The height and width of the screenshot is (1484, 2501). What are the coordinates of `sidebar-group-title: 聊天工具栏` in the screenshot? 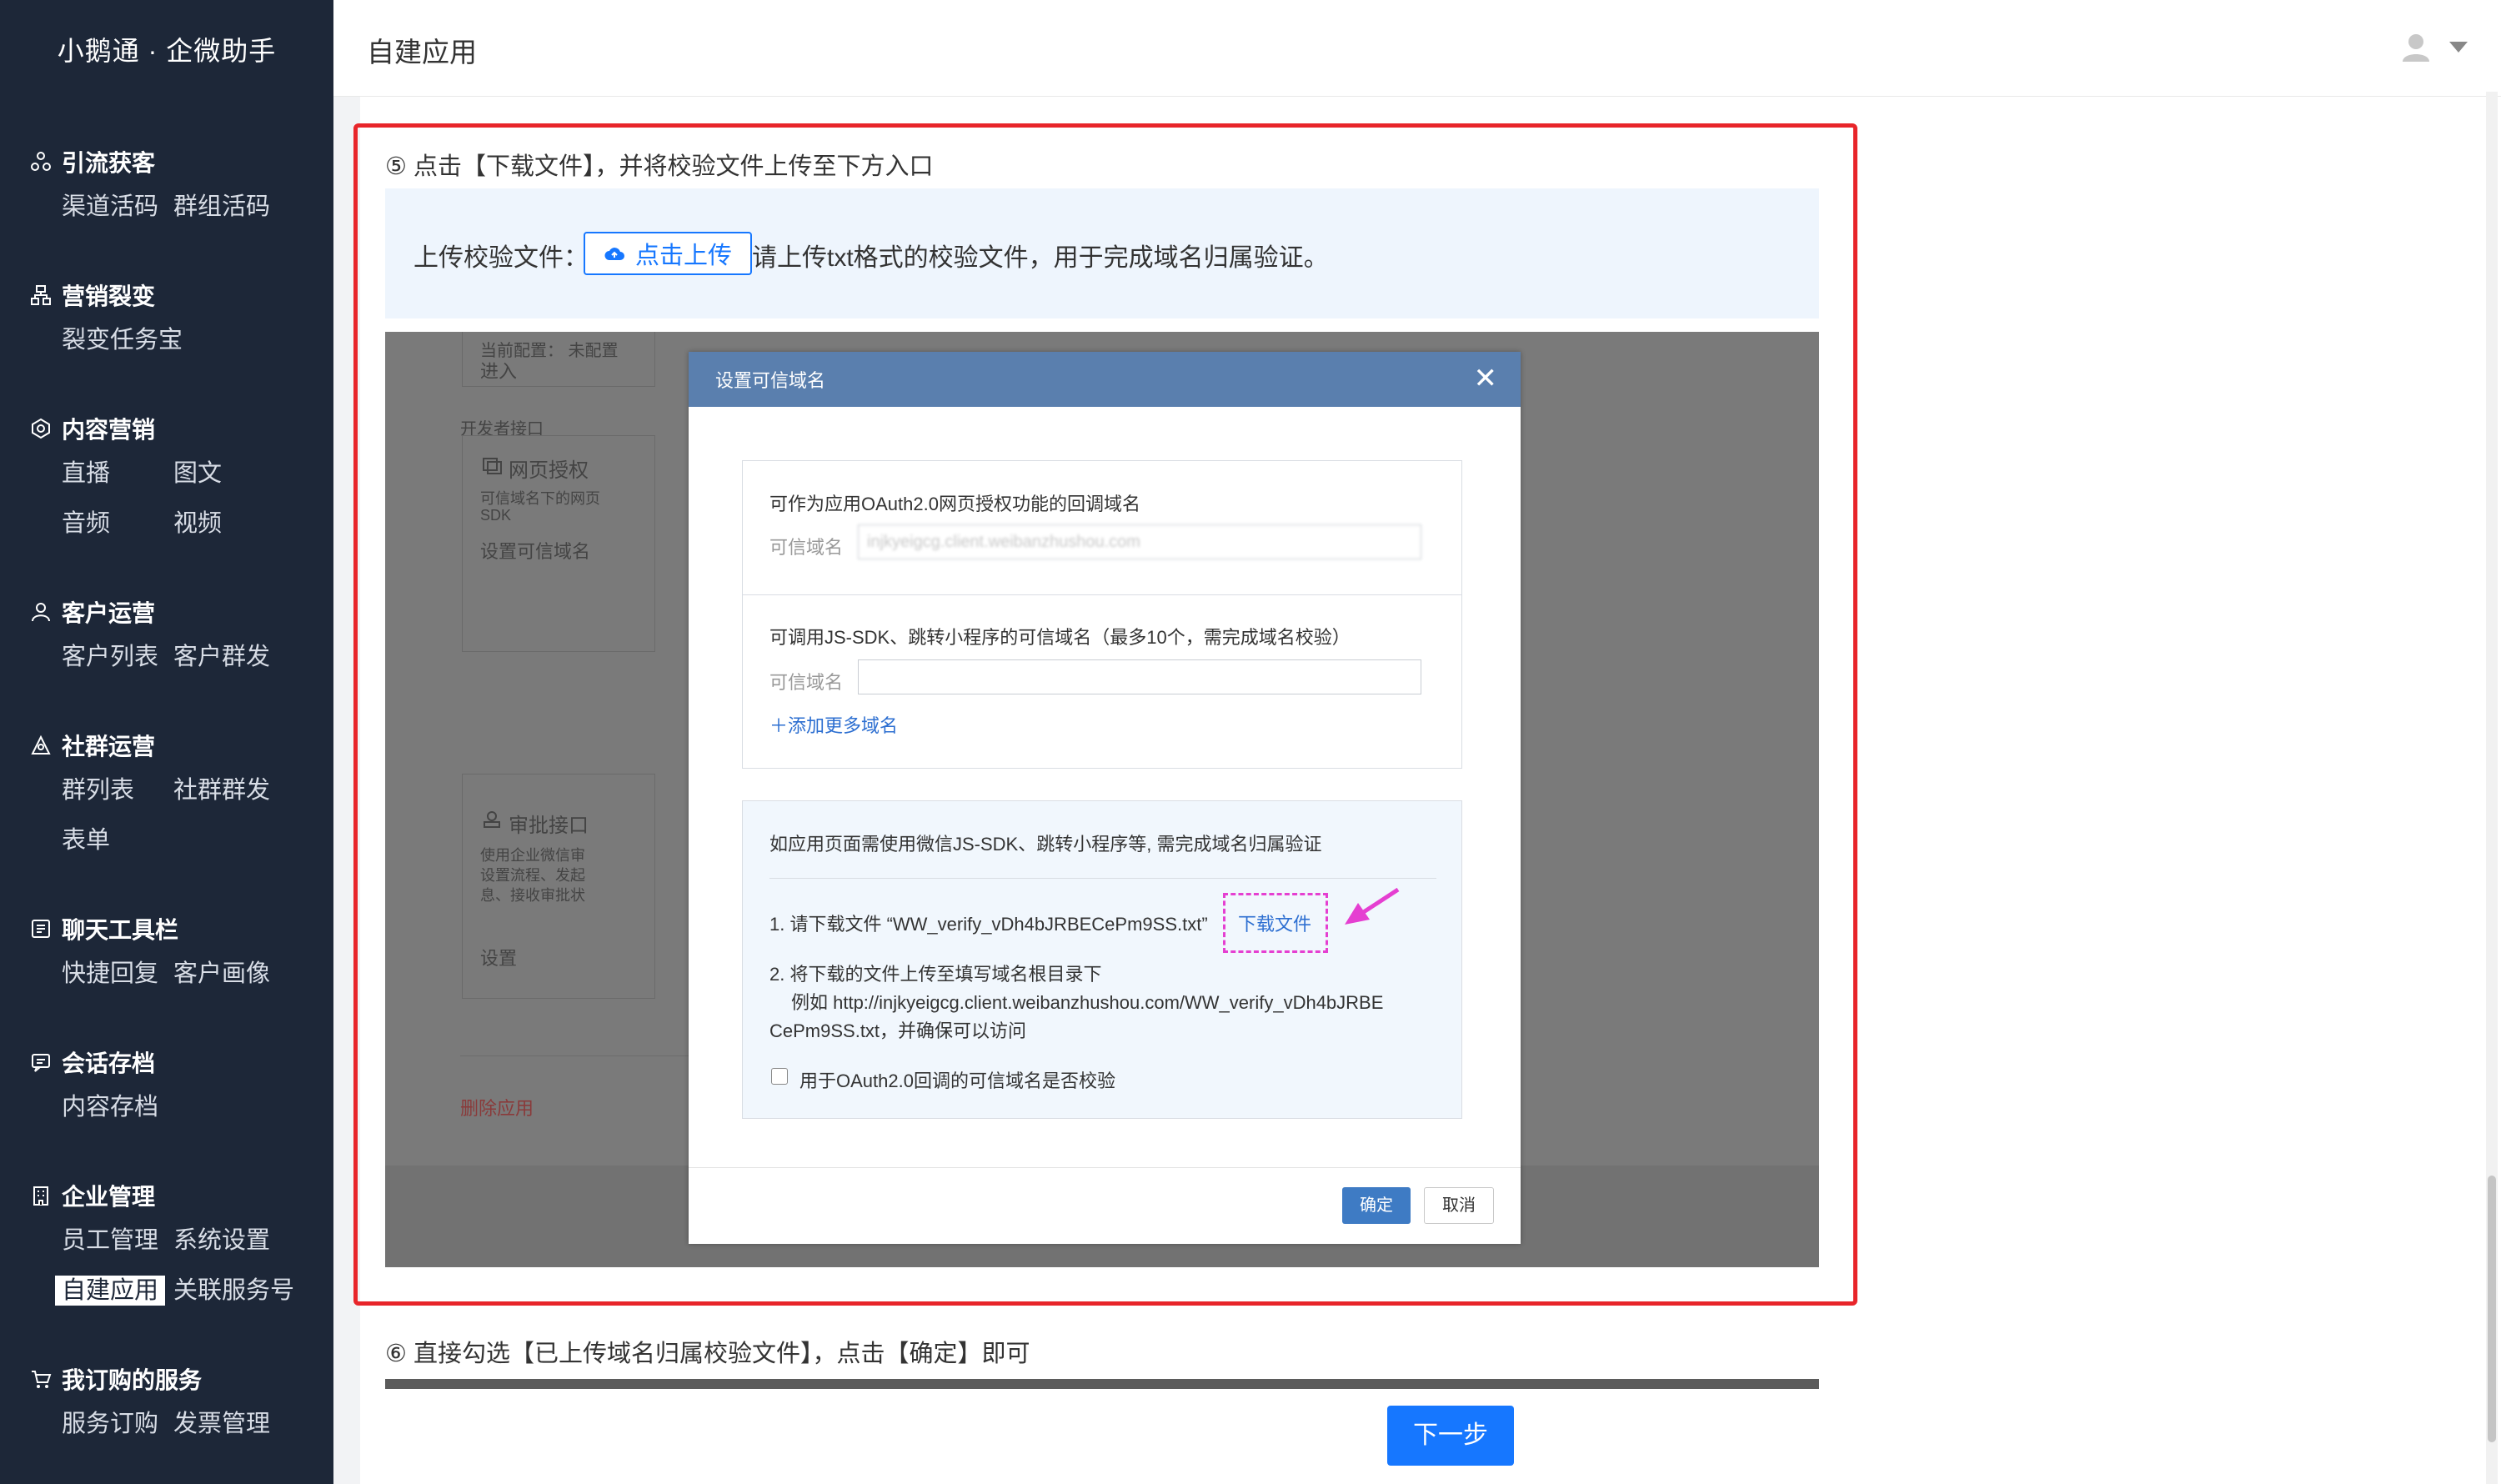 It's located at (178, 929).